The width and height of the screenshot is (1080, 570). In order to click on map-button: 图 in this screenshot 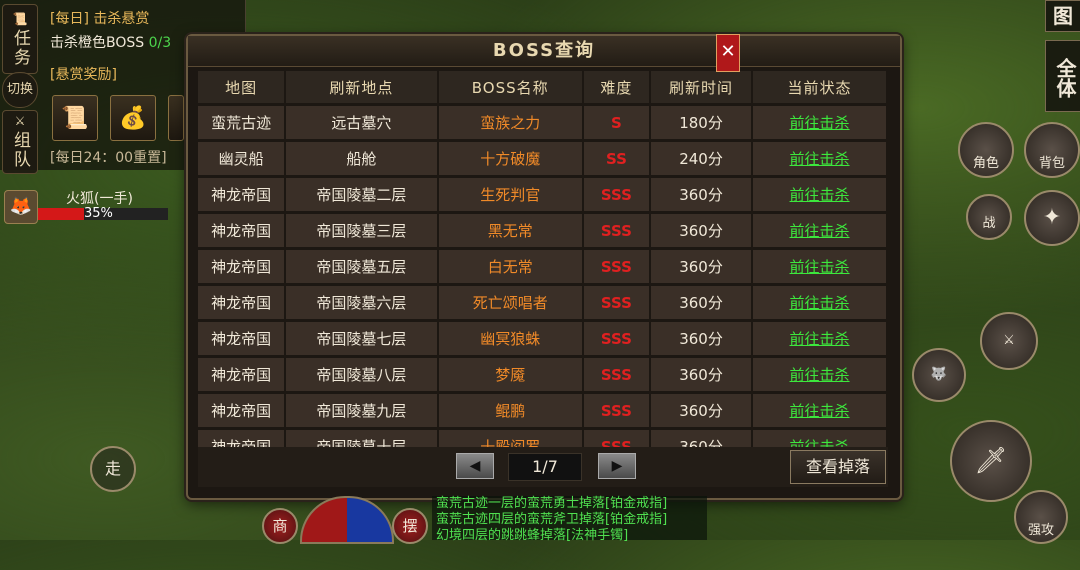, I will do `click(1062, 16)`.